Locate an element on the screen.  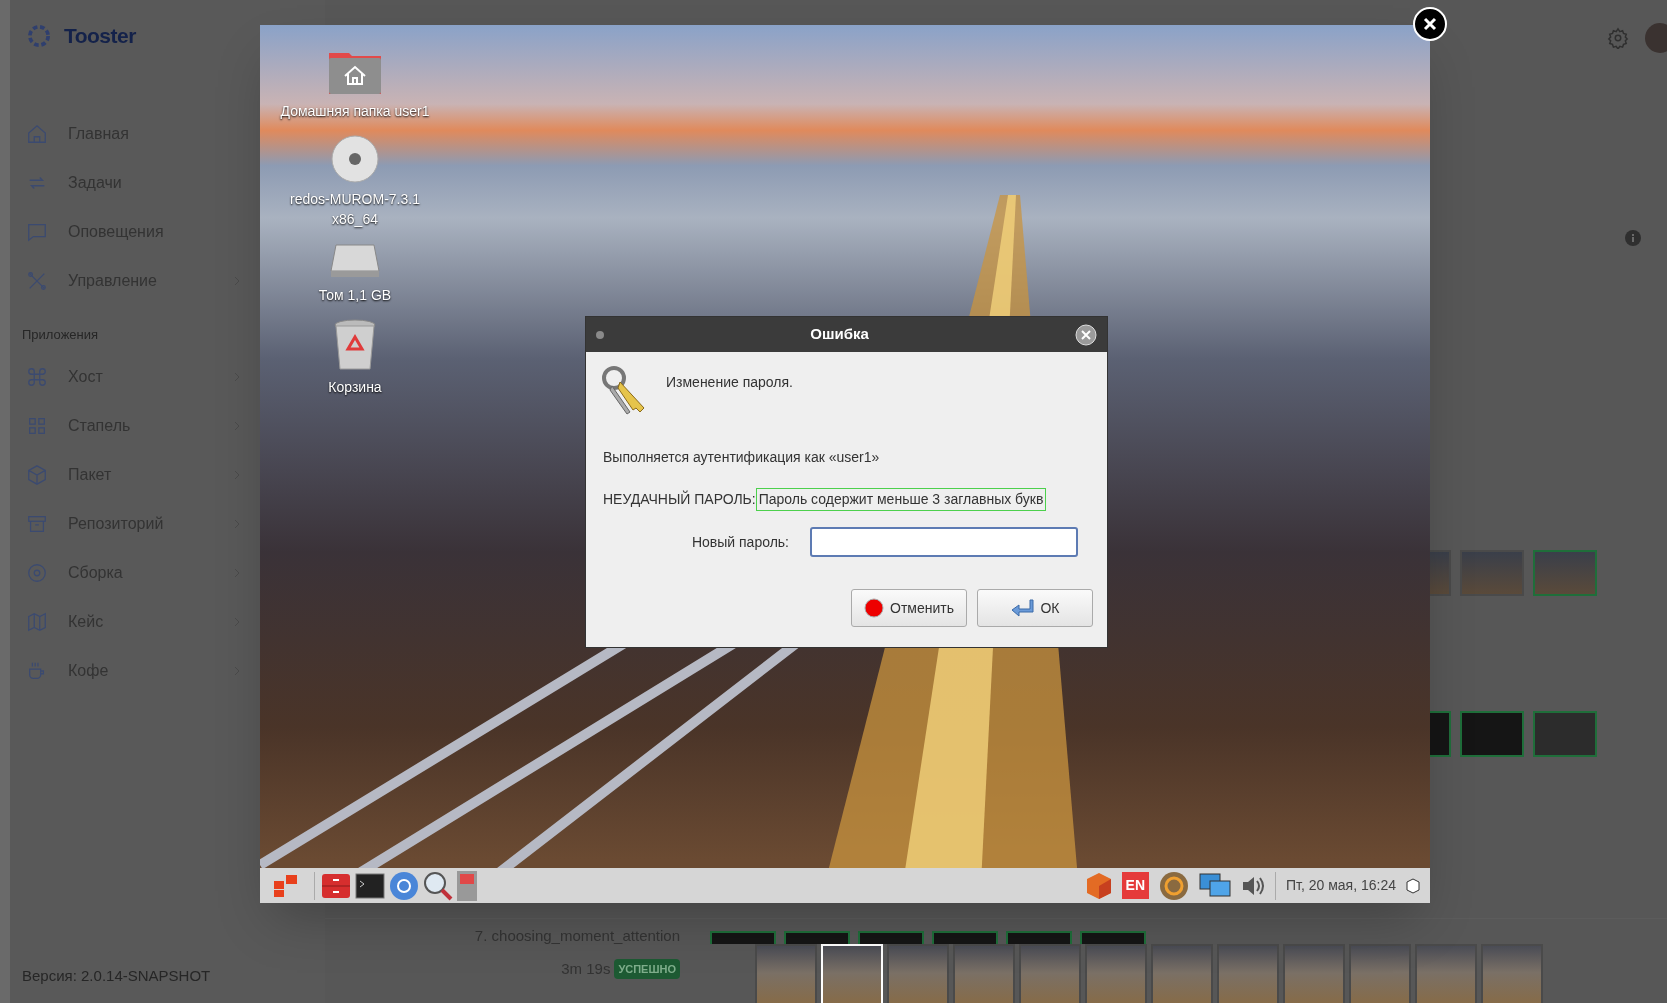
desktop-icon-label: Домашняя папка user1 is located at coordinates (355, 111).